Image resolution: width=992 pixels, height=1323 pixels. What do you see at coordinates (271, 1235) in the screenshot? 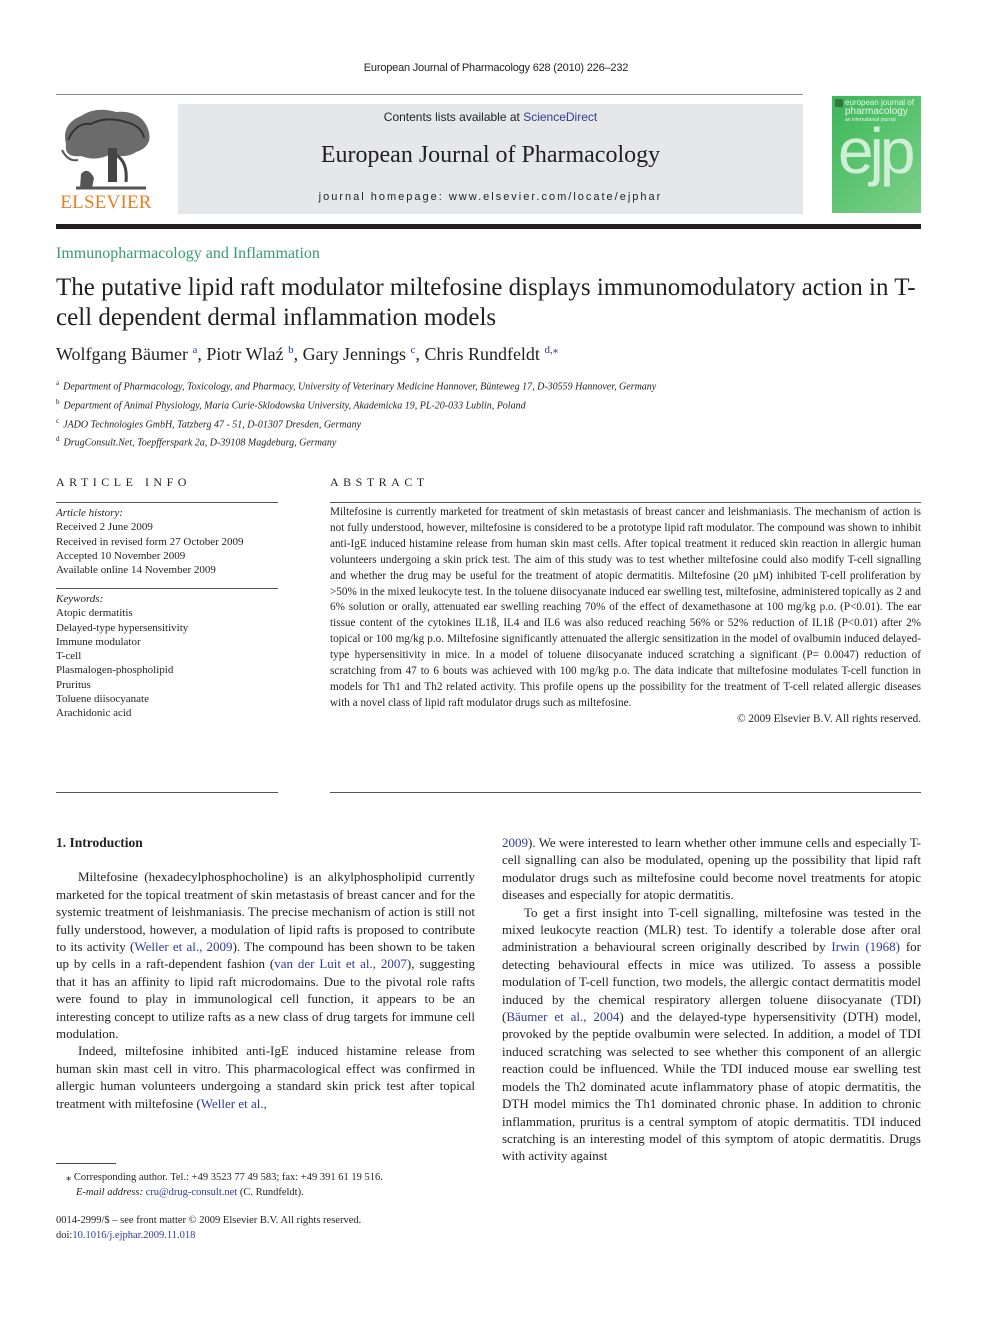
I see `doi-line: doi:10.1016/j.ejphar.2009.11.018` at bounding box center [271, 1235].